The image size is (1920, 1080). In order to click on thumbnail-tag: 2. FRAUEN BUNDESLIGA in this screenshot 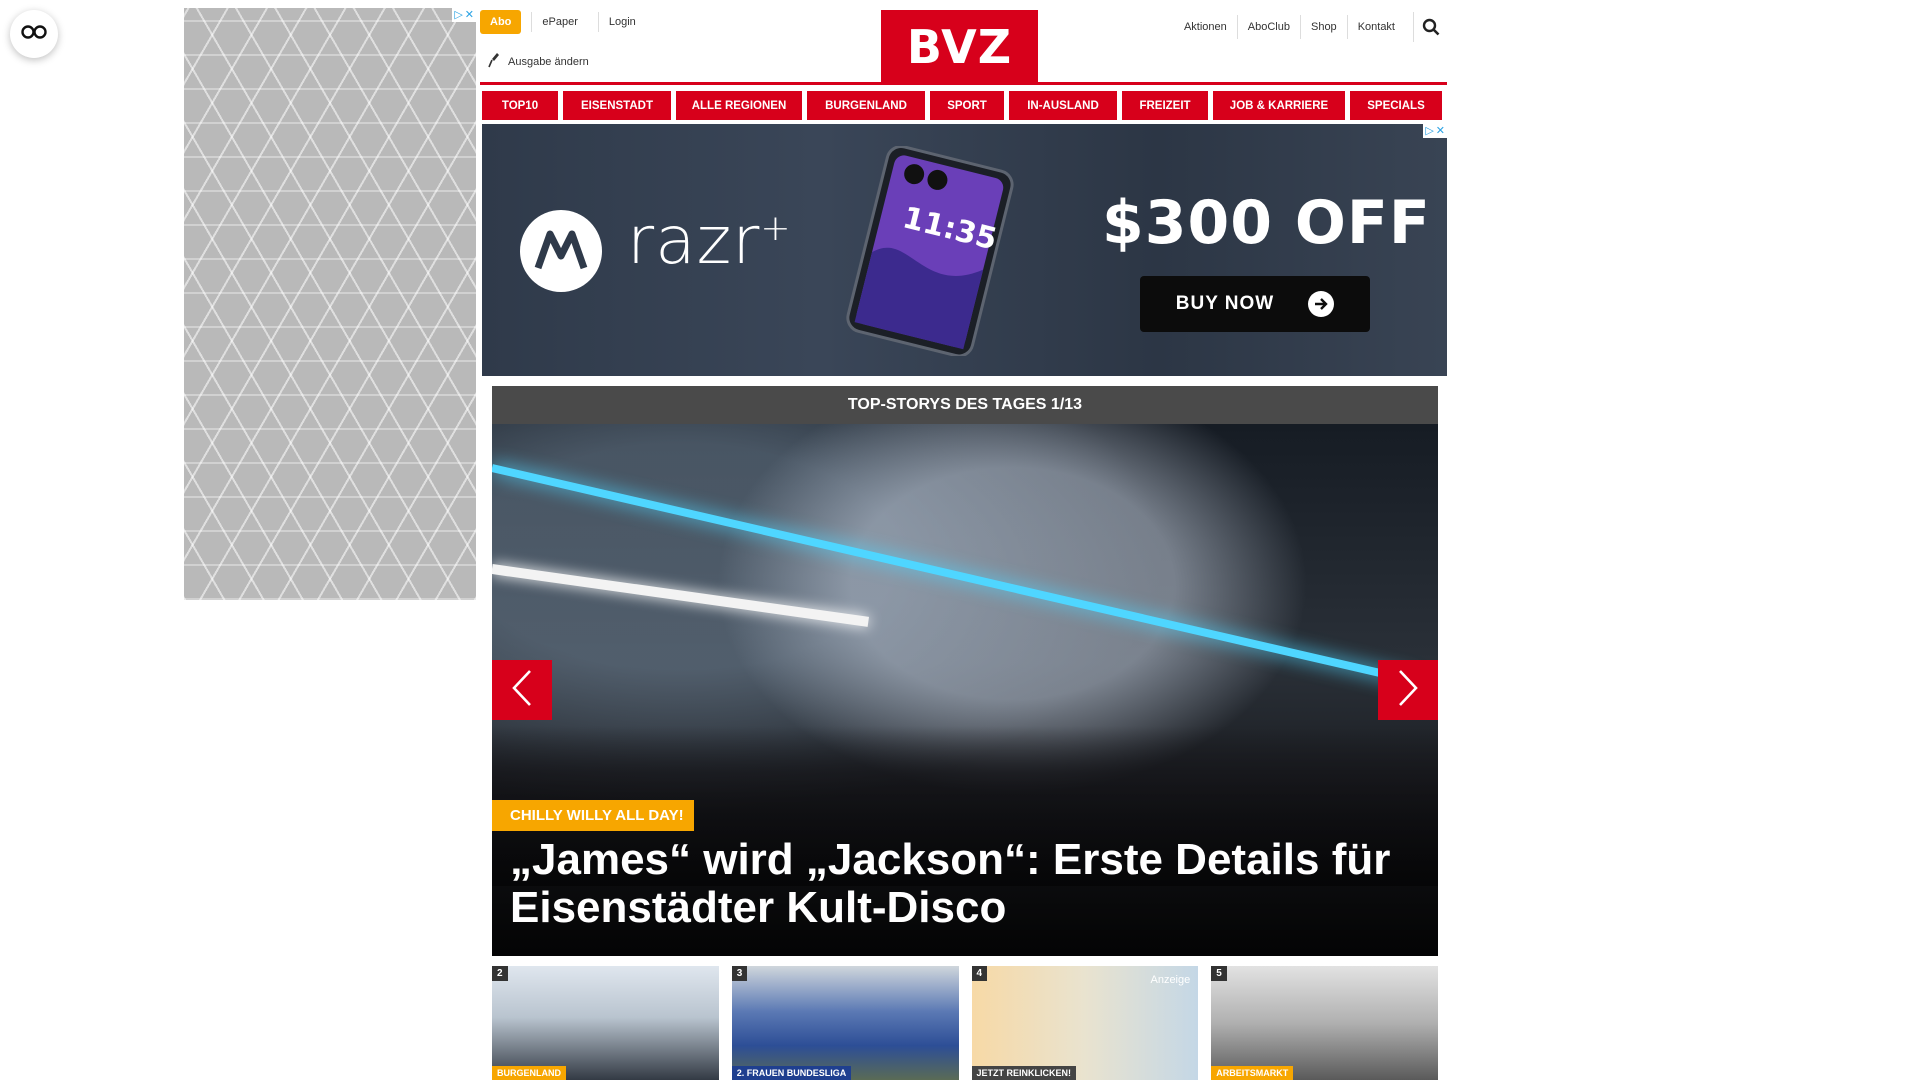, I will do `click(791, 1073)`.